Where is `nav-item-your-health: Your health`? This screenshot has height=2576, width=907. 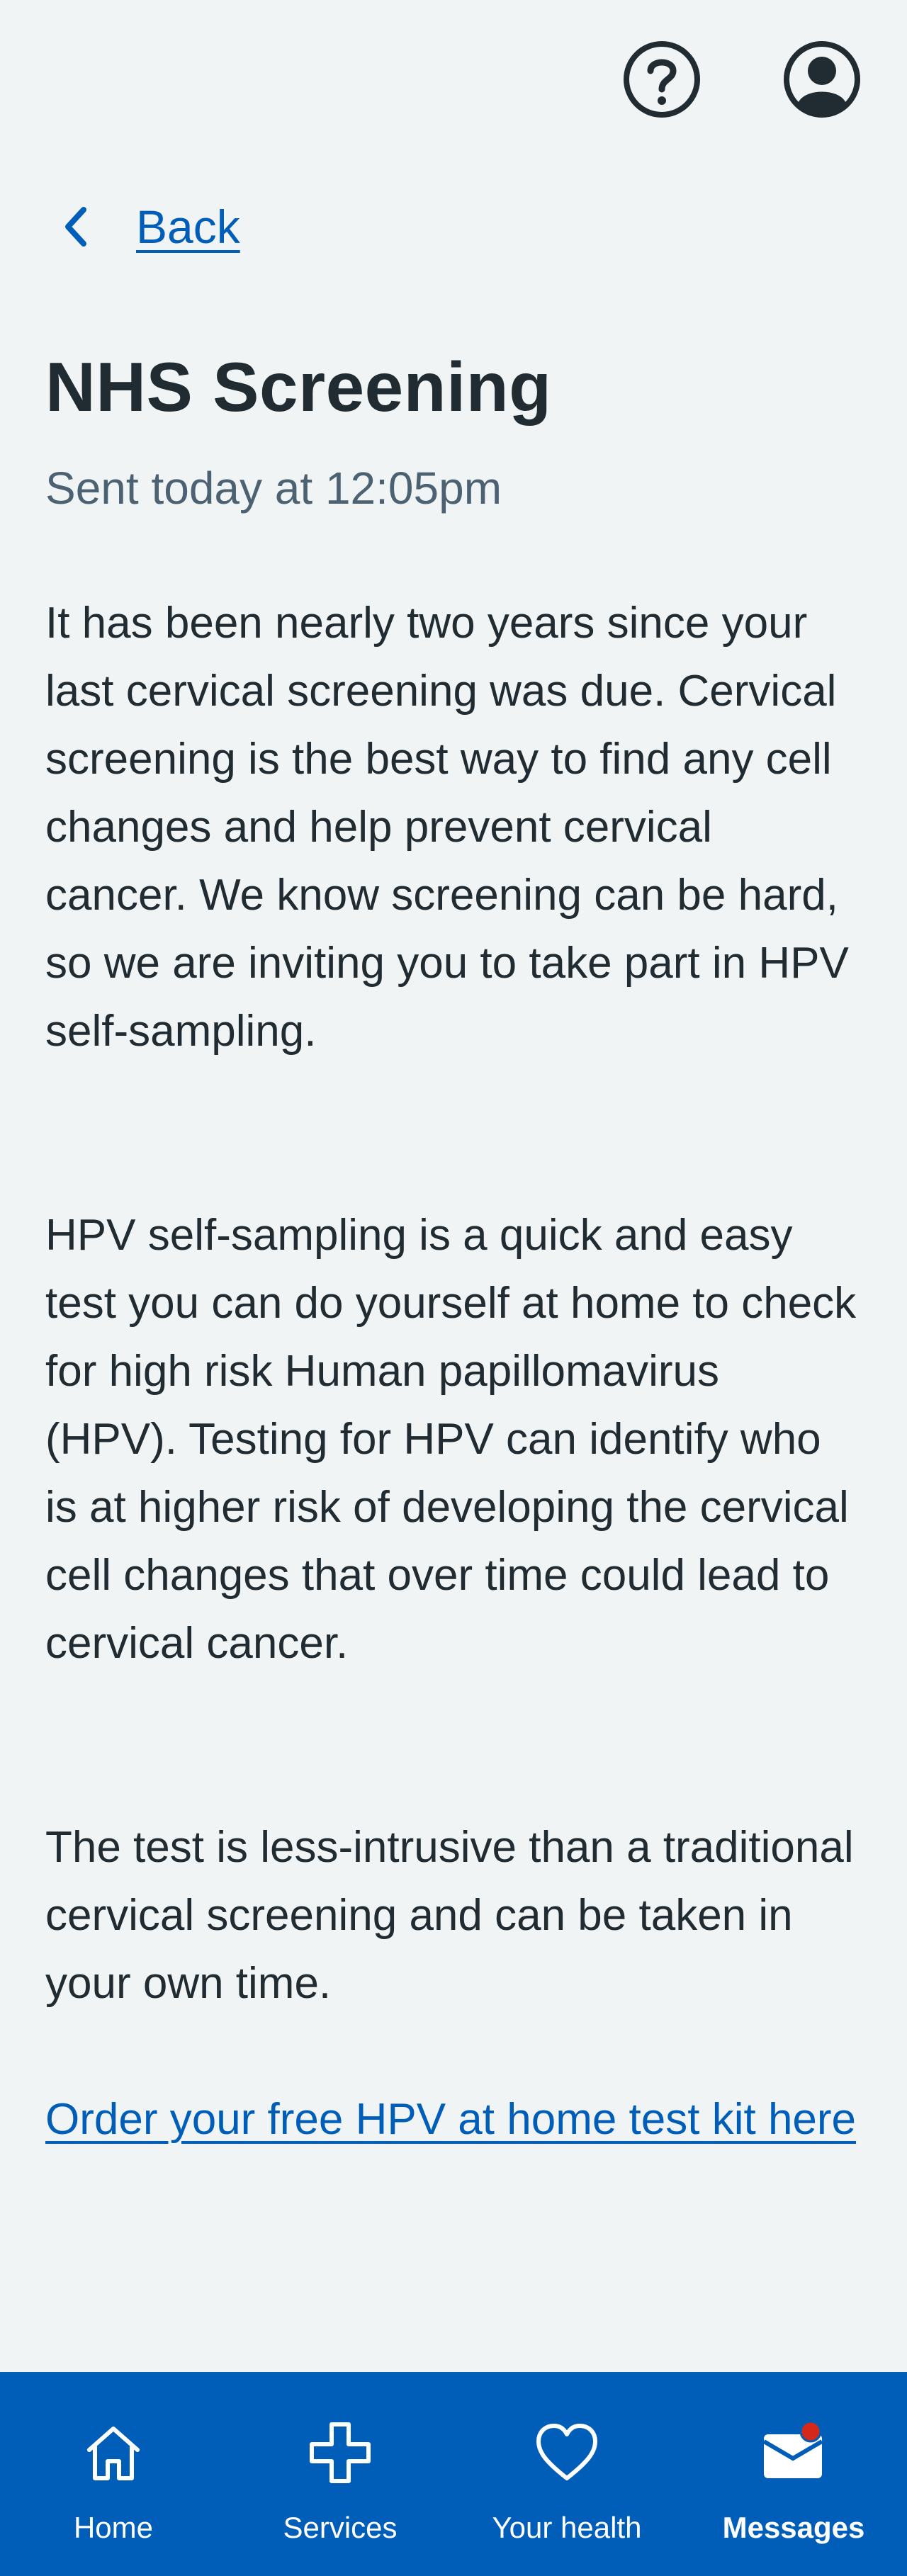 nav-item-your-health: Your health is located at coordinates (567, 2474).